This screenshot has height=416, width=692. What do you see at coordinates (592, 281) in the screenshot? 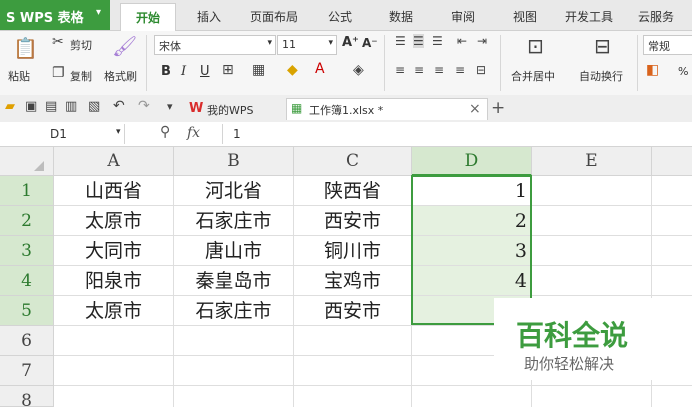
I see `cell-e4` at bounding box center [592, 281].